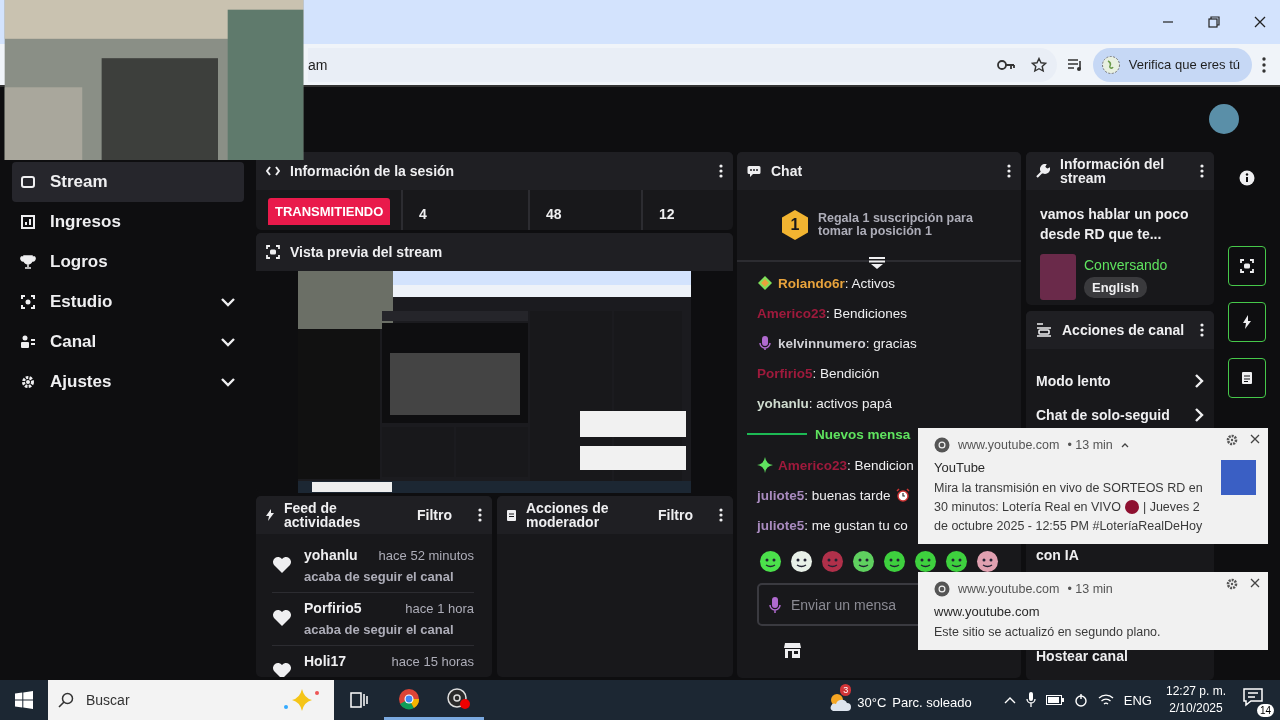 This screenshot has height=720, width=1280. What do you see at coordinates (1253, 697) in the screenshot?
I see `notification-center-icon` at bounding box center [1253, 697].